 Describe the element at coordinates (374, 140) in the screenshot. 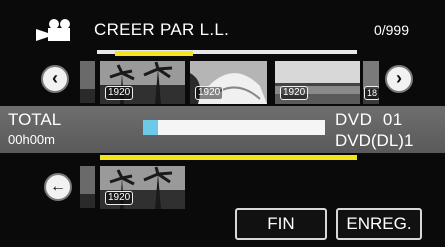

I see `disc-type: DVD(DL)1` at that location.